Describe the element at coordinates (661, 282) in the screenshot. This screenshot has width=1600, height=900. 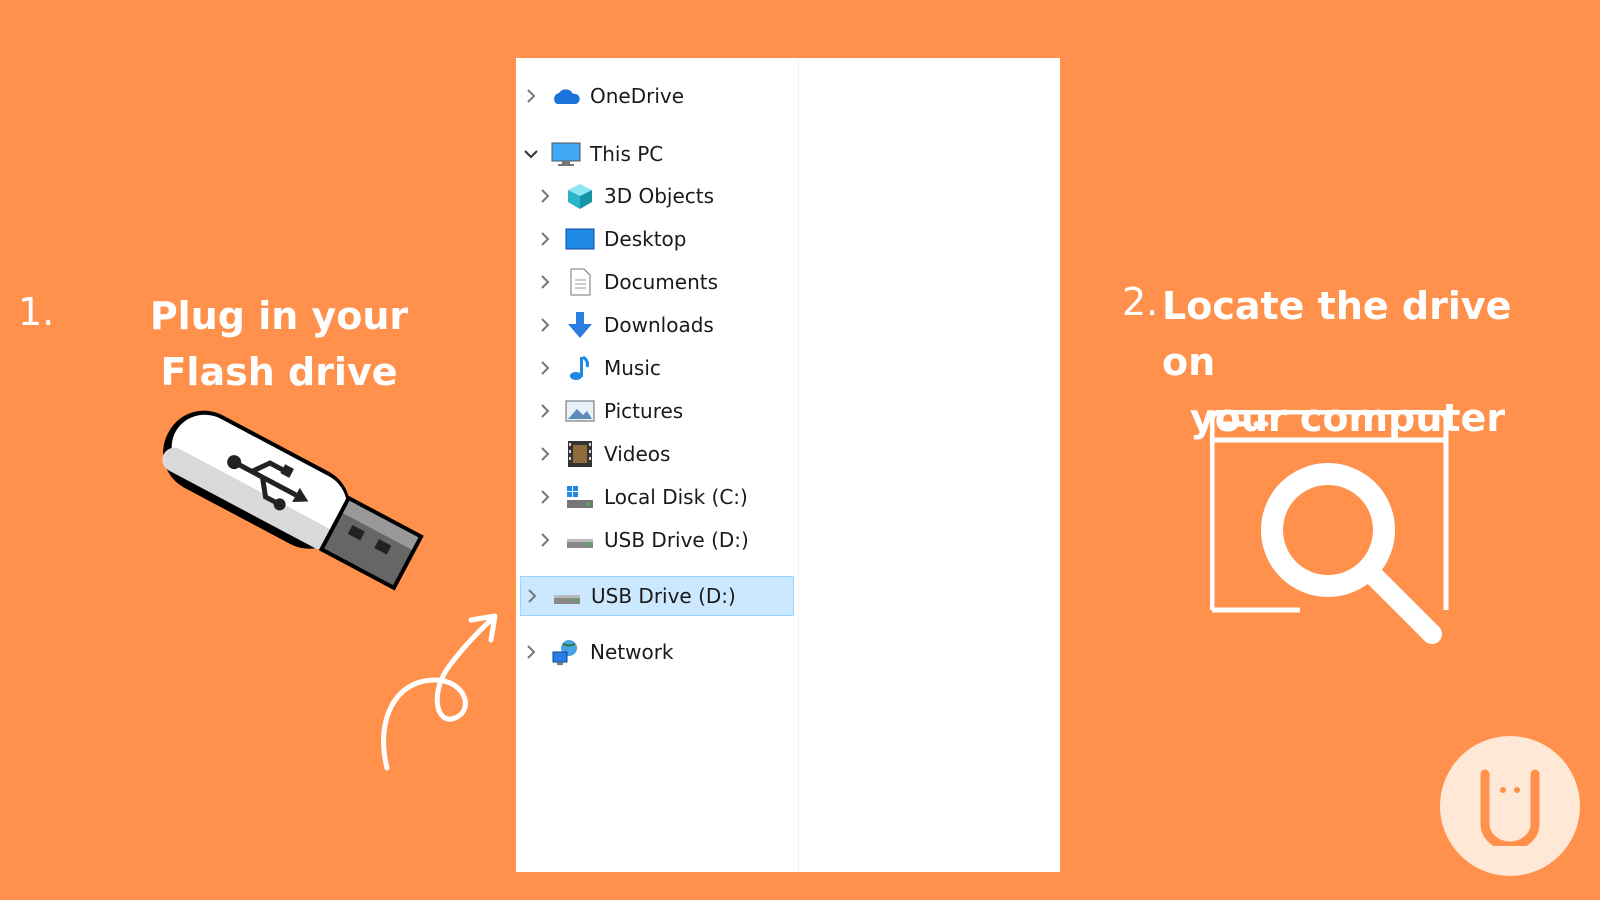
I see `nav-item-label: Documents` at that location.